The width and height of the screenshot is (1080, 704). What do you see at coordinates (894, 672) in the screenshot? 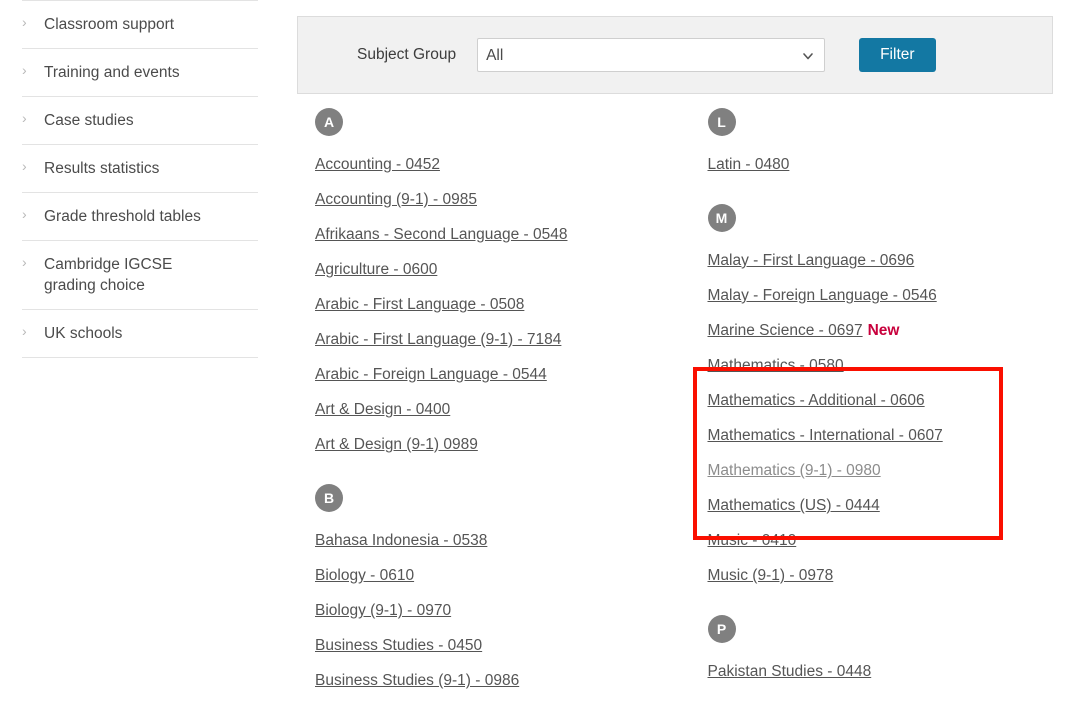
I see `list-item: Pakistan Studies - 0448` at bounding box center [894, 672].